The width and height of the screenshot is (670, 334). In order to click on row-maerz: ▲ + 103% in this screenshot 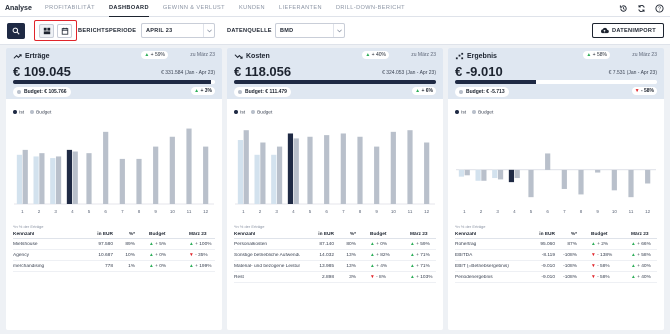, I will do `click(416, 277)`.